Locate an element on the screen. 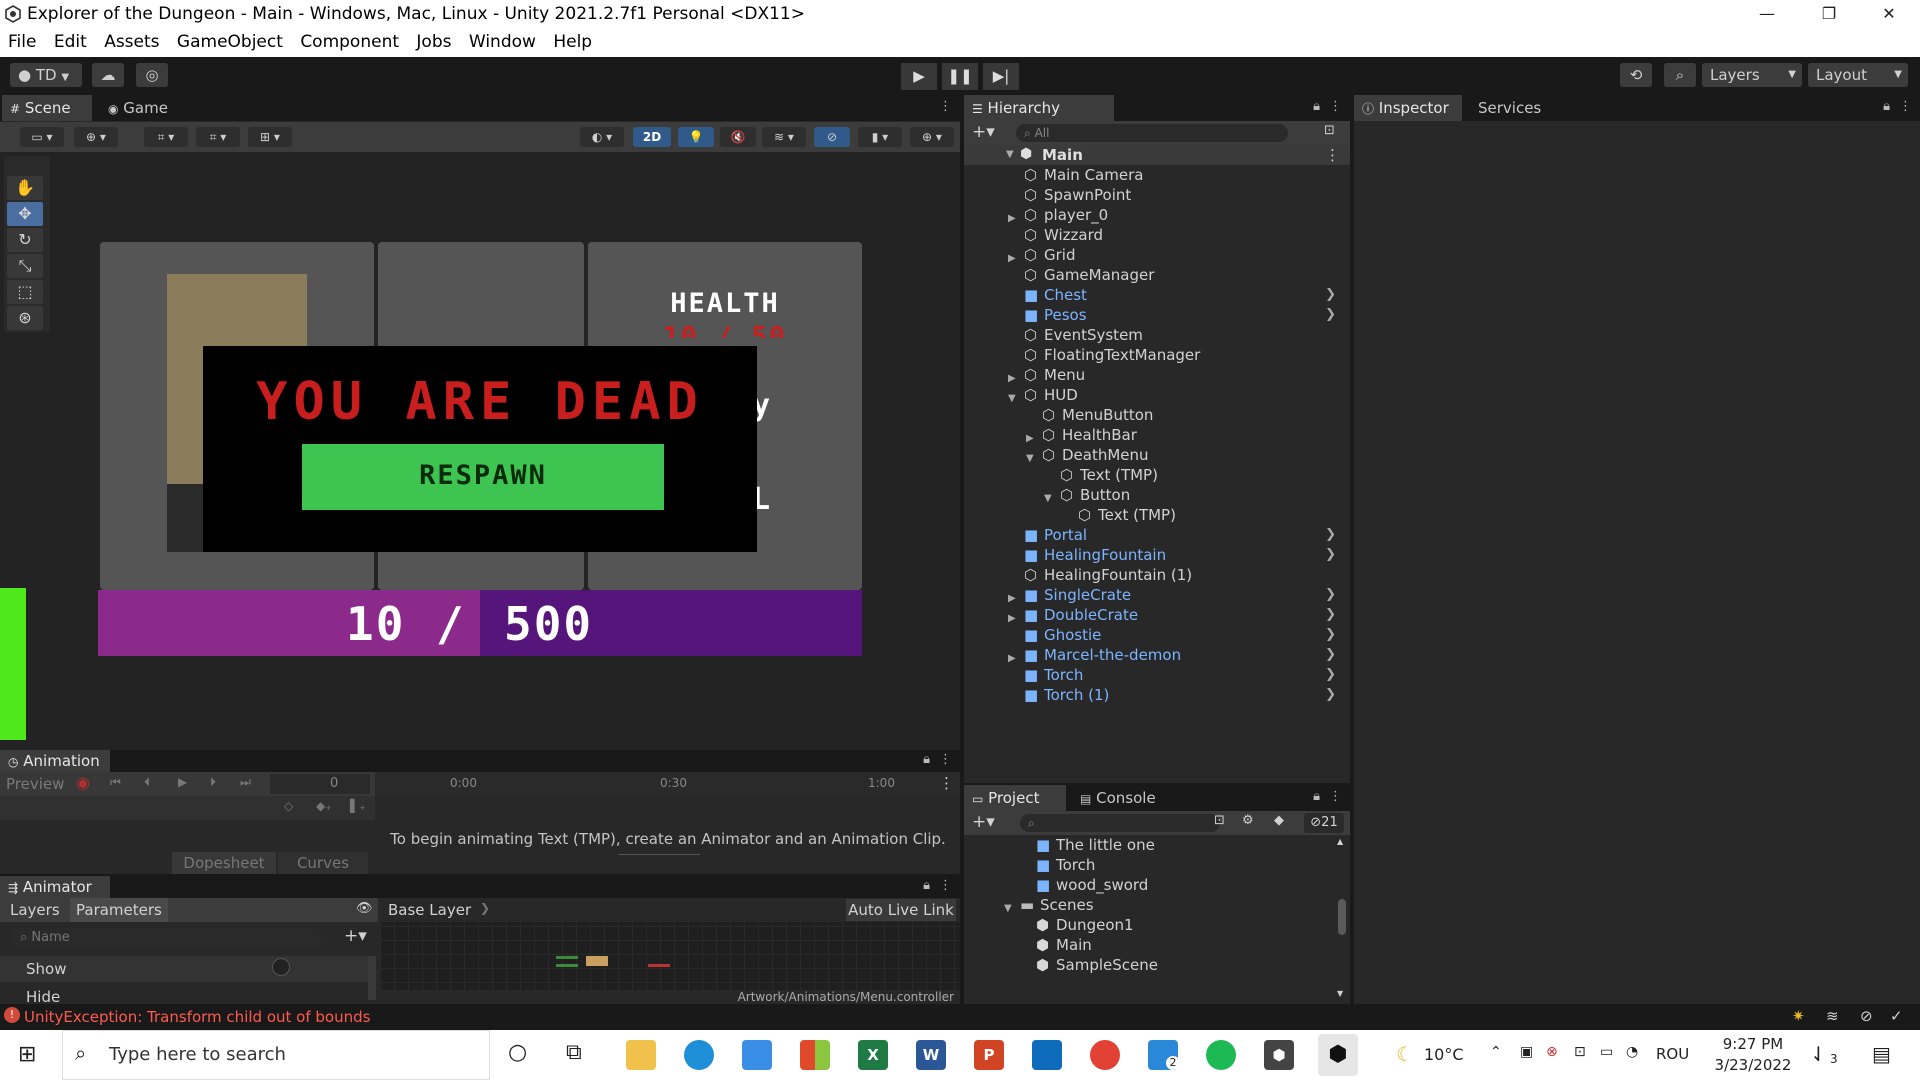  draw-mode-dropdown: ▭ ▾ is located at coordinates (42, 137).